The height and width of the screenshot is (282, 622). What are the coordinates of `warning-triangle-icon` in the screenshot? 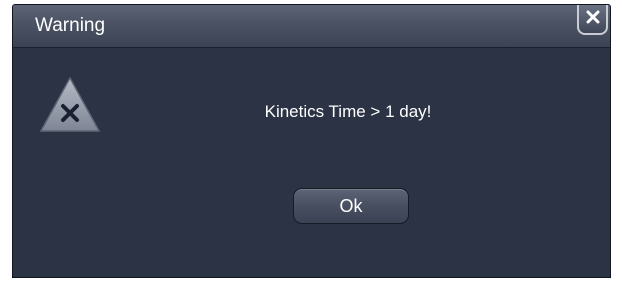 It's located at (70, 104).